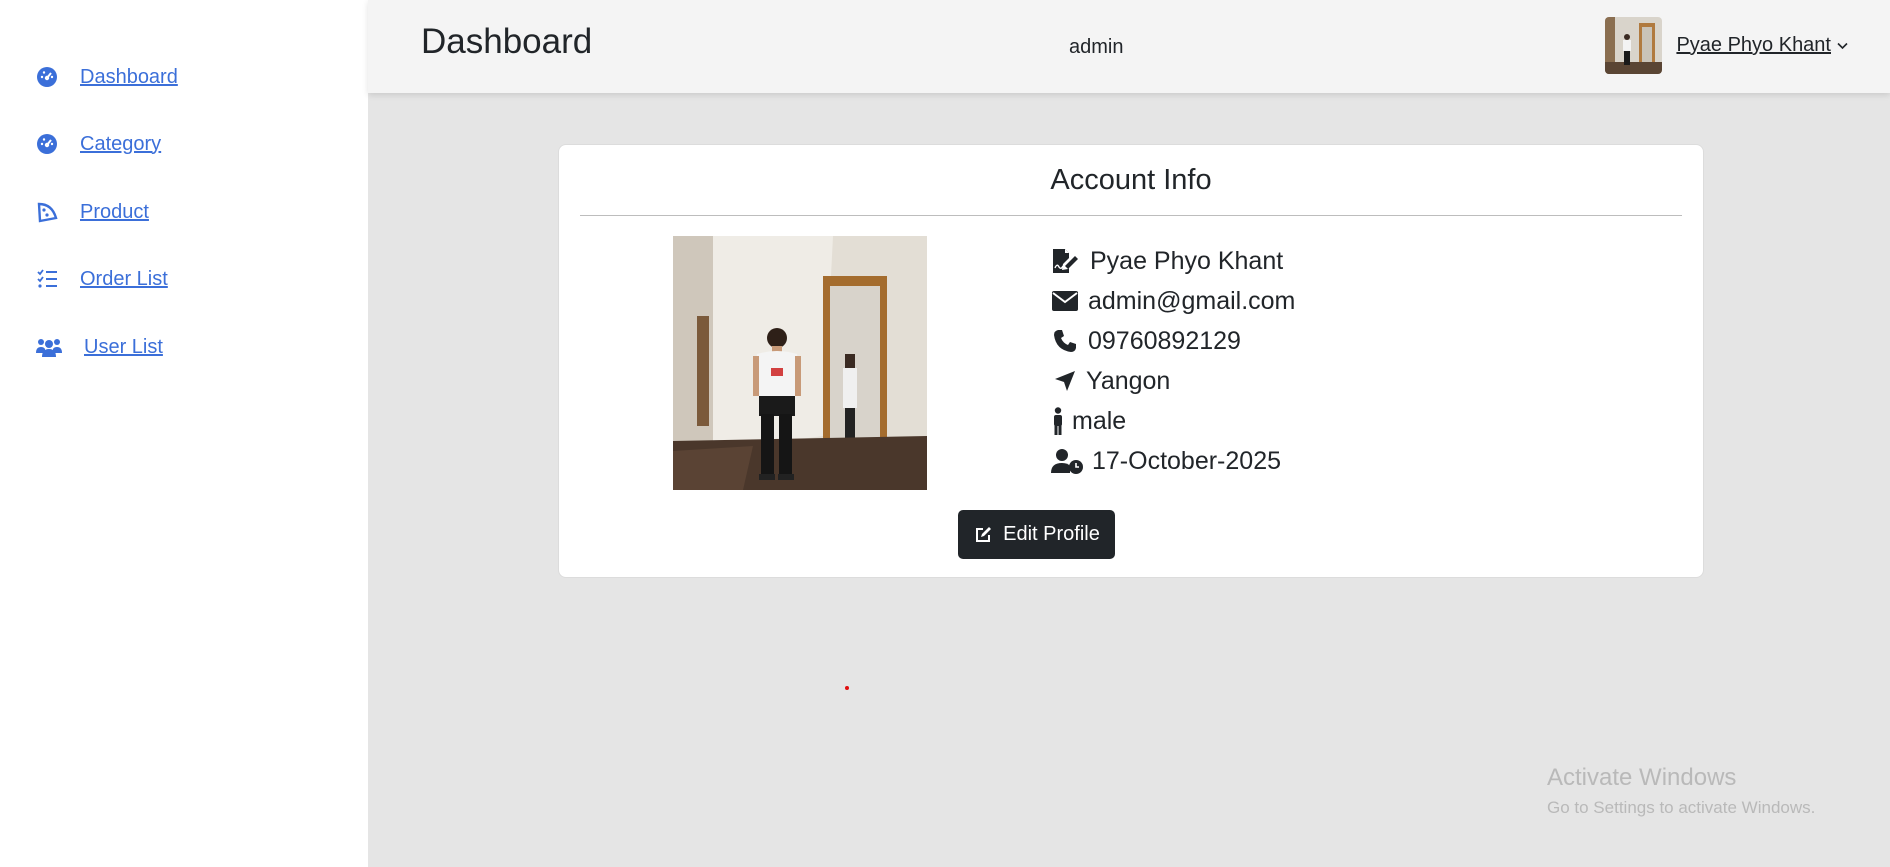  What do you see at coordinates (1642, 777) in the screenshot?
I see `watermark-title: Activate Windows` at bounding box center [1642, 777].